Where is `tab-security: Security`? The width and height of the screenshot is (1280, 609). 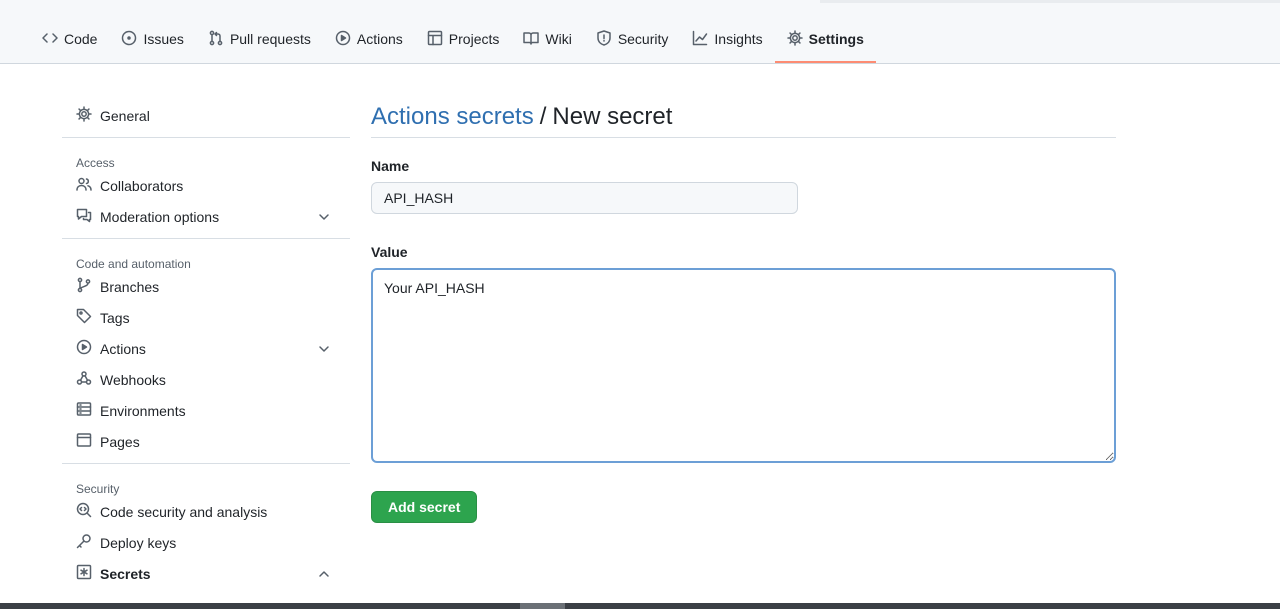
tab-security: Security is located at coordinates (632, 39).